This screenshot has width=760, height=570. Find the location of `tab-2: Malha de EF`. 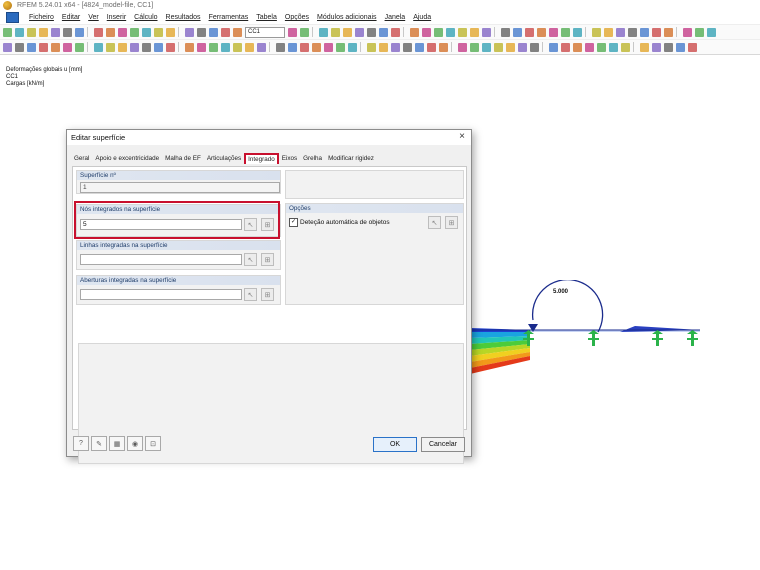

tab-2: Malha de EF is located at coordinates (183, 158).